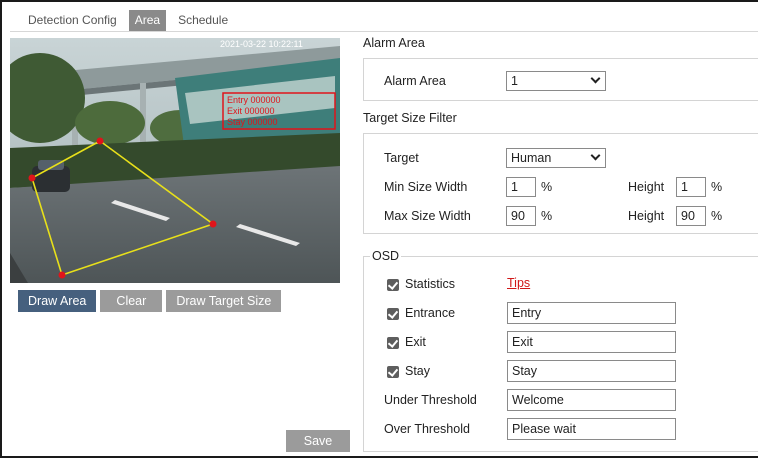 This screenshot has height=458, width=758. What do you see at coordinates (427, 216) in the screenshot?
I see `max-size-width-label: Max Size Width` at bounding box center [427, 216].